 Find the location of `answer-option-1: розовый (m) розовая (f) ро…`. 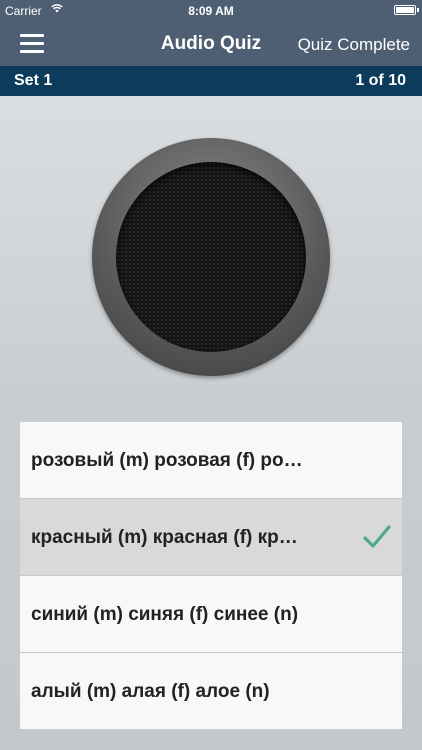

answer-option-1: розовый (m) розовая (f) ро… is located at coordinates (211, 460).